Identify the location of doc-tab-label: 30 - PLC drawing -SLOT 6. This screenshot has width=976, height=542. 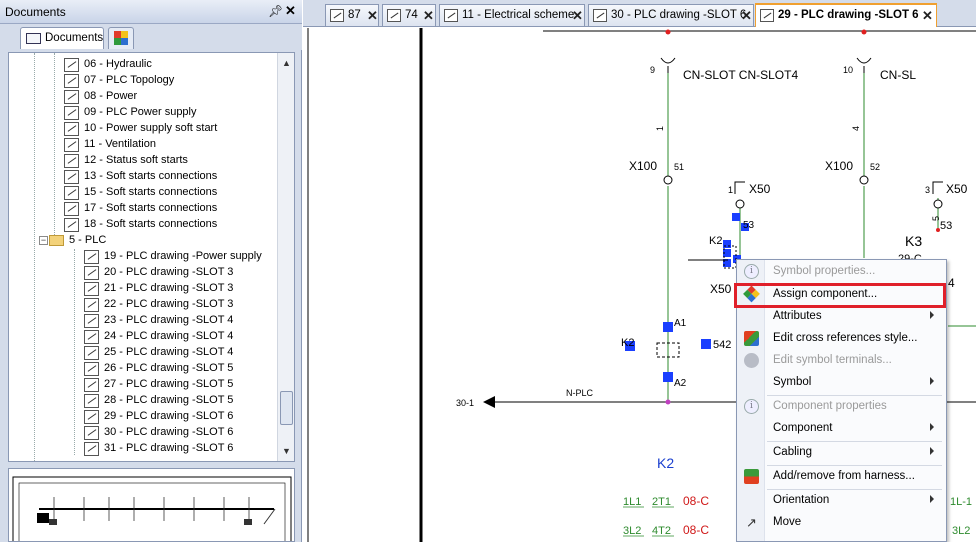
(679, 15).